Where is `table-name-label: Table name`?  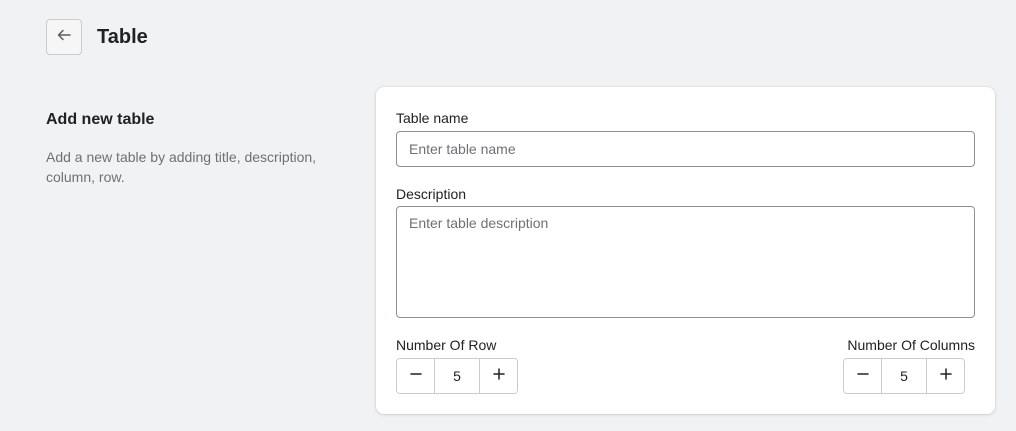 table-name-label: Table name is located at coordinates (432, 118).